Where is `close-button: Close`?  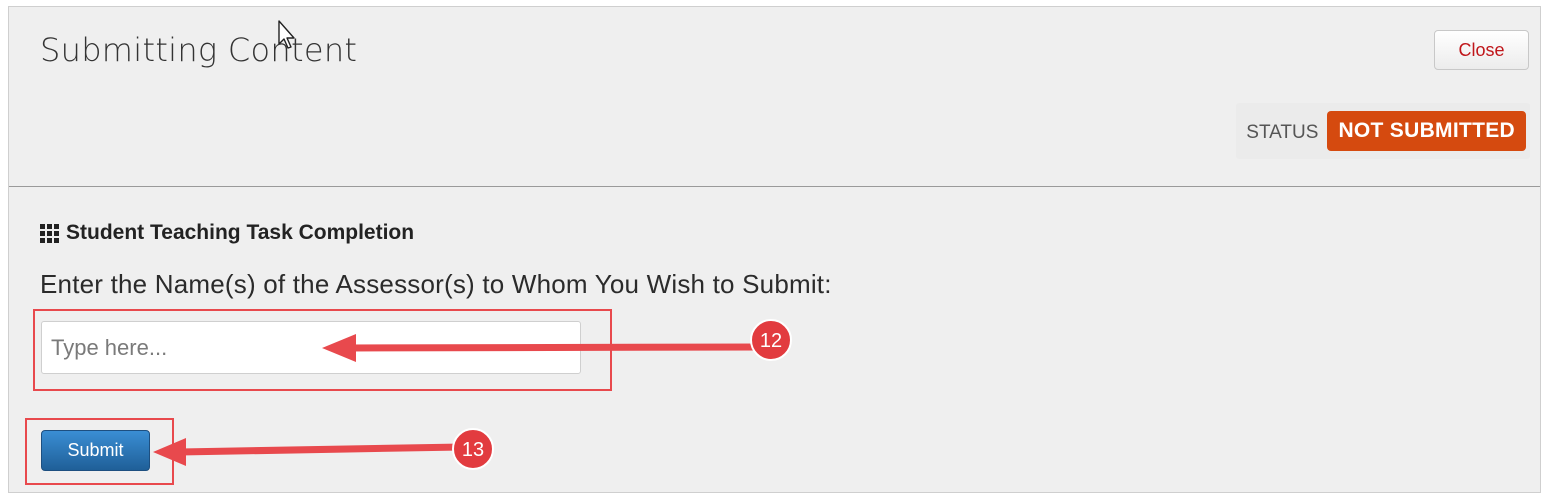
close-button: Close is located at coordinates (1481, 50).